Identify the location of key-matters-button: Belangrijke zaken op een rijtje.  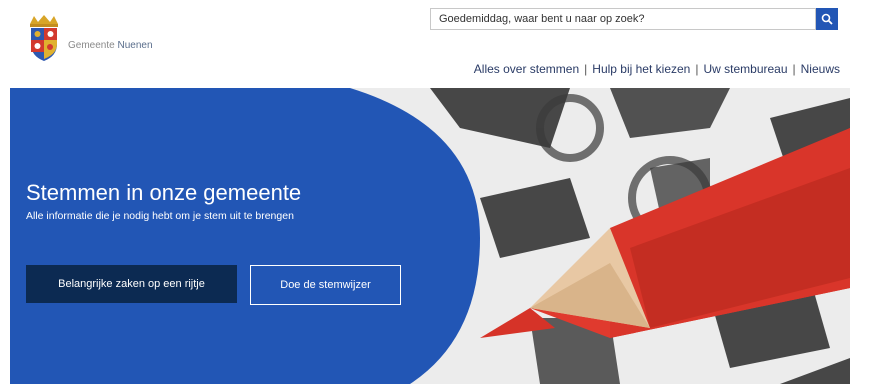
(131, 284).